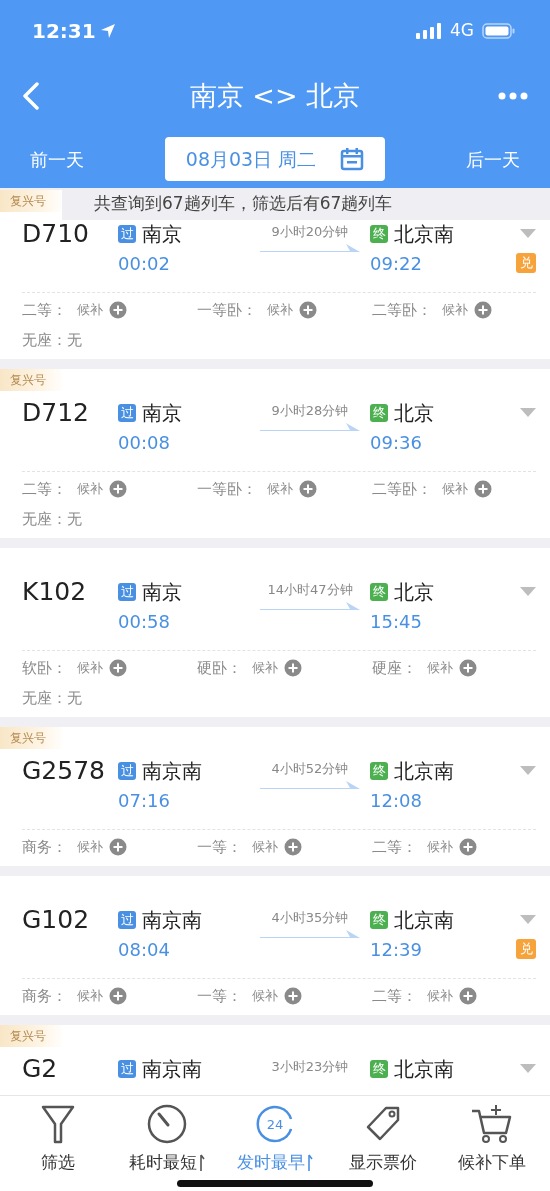 This screenshot has height=1191, width=550. I want to click on train-number: G2, so click(40, 1069).